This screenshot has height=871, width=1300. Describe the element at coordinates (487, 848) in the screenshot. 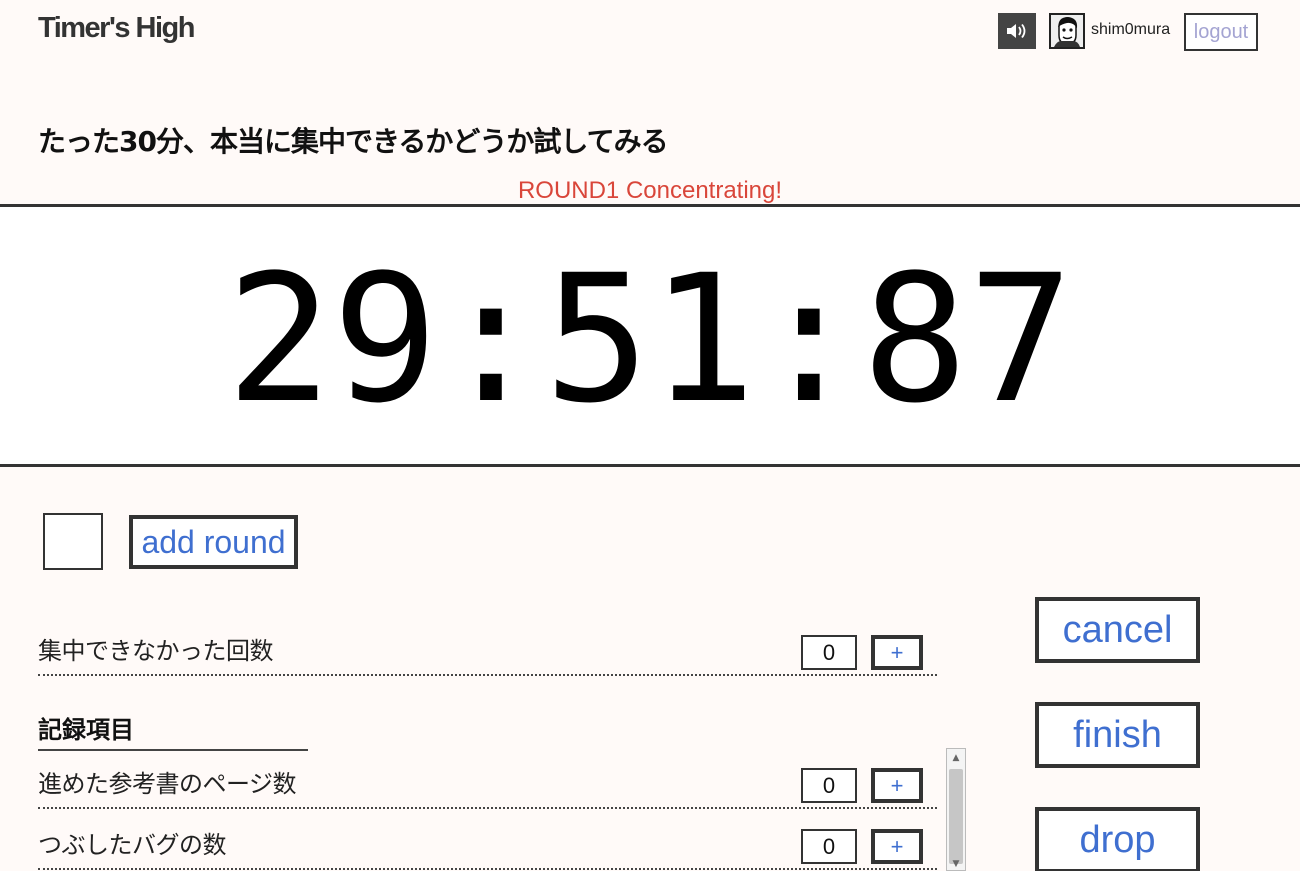

I see `record-row: つぶしたバグの数 0 +` at that location.